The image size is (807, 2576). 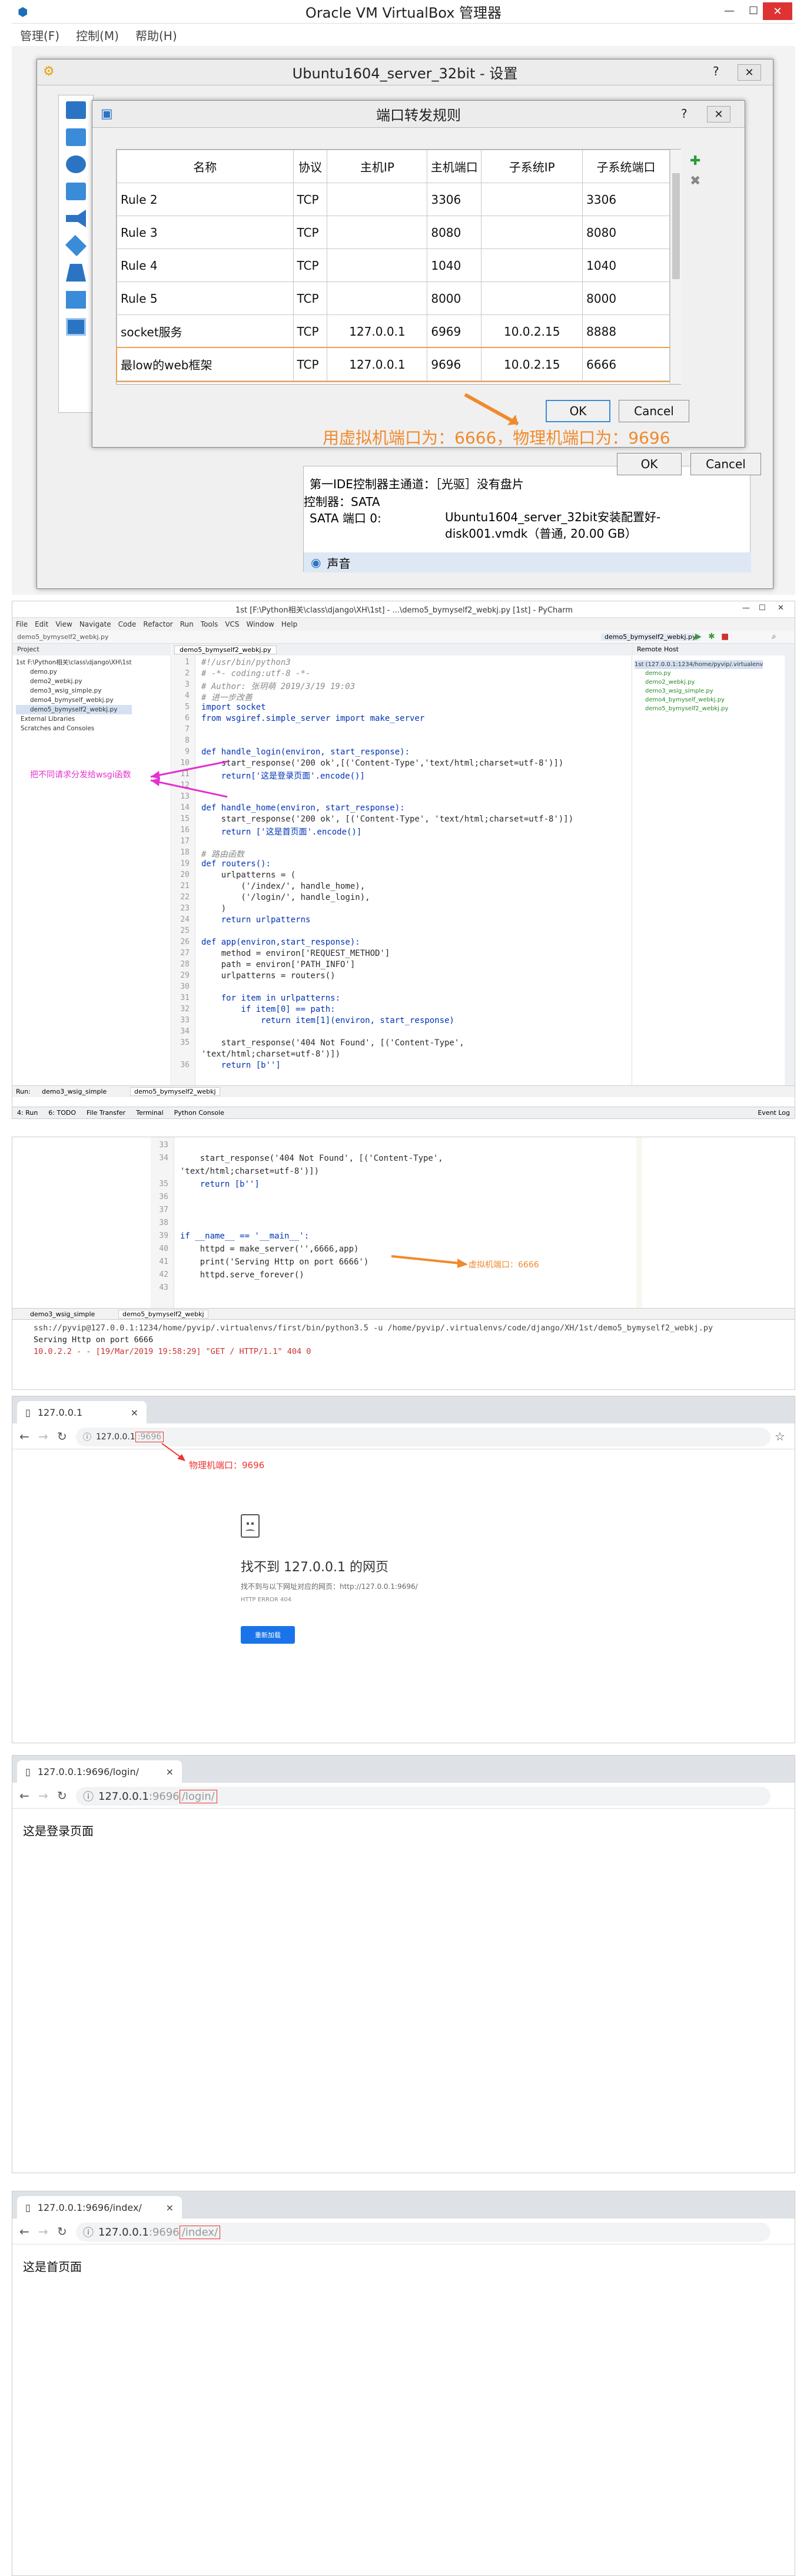 I want to click on browser-tab: ▯ 127.0.0.1:9696/index/ ×, so click(x=99, y=2207).